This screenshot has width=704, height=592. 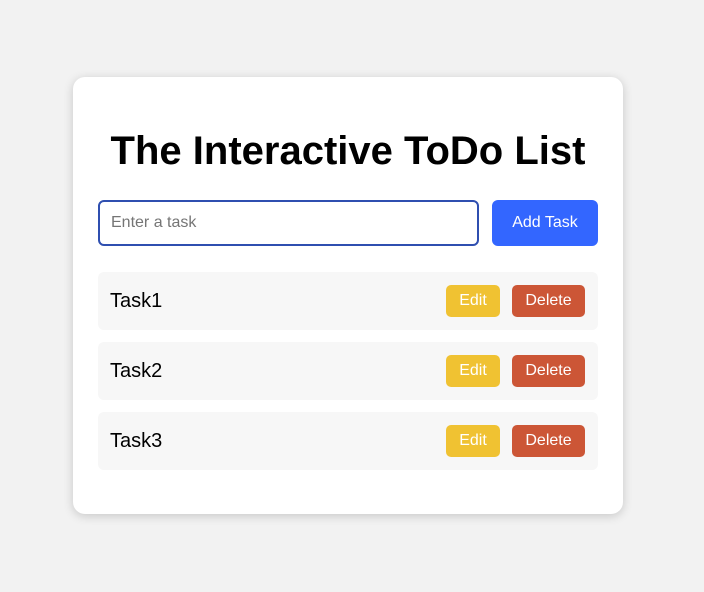 I want to click on task-text: Task3, so click(x=136, y=440).